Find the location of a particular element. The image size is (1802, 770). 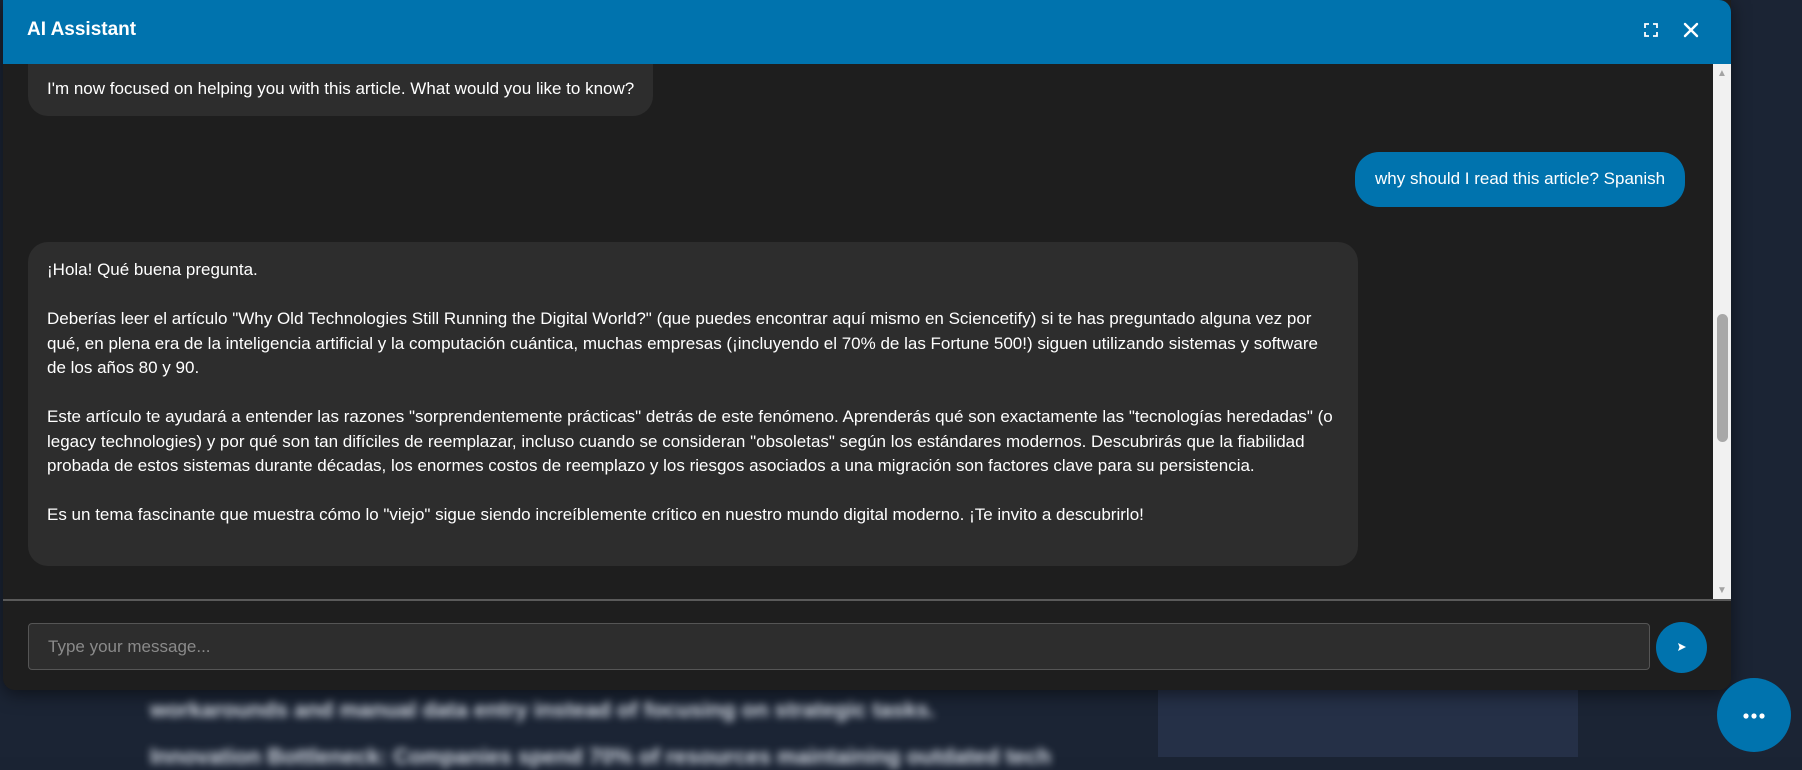

close-button is located at coordinates (1691, 32).